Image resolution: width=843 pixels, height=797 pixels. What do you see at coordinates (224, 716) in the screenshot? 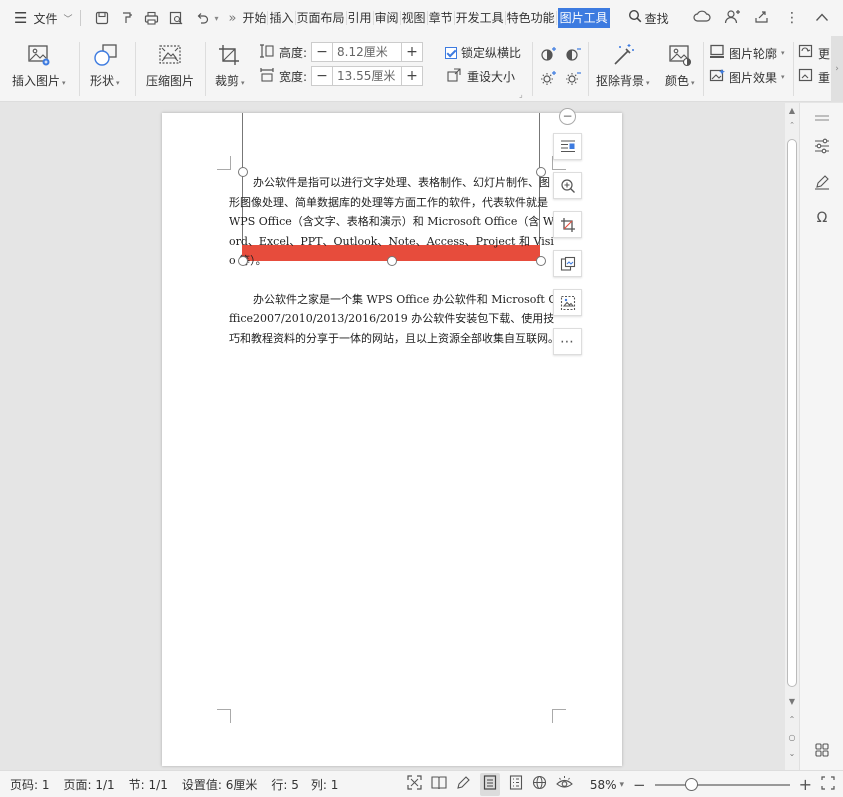
I see `margin-corner-mark` at bounding box center [224, 716].